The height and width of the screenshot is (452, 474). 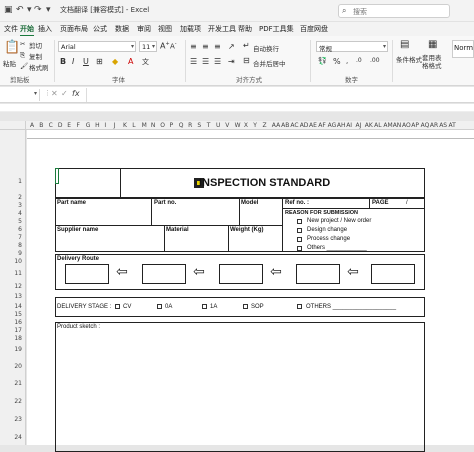 What do you see at coordinates (352, 47) in the screenshot?
I see `number-format-select: 常规 ▾` at bounding box center [352, 47].